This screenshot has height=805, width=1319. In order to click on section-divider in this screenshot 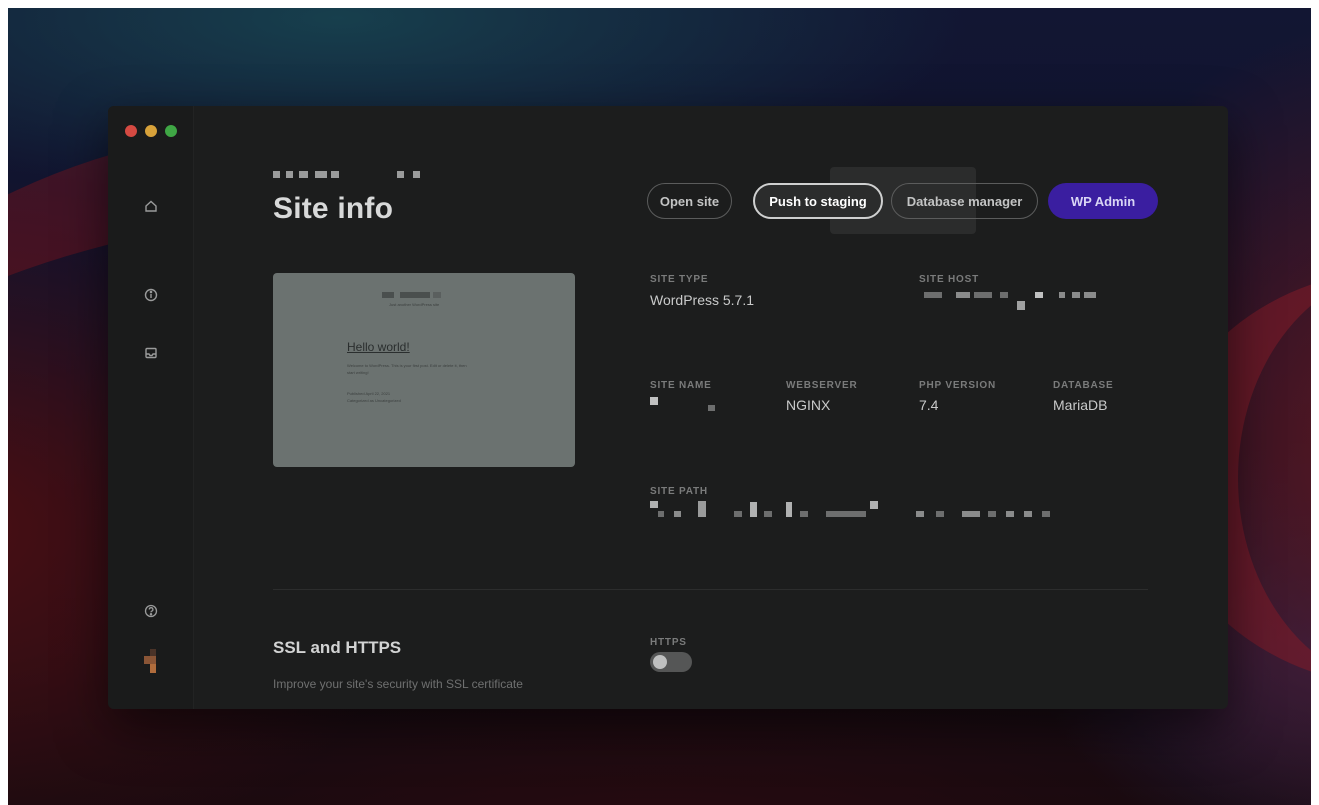, I will do `click(710, 589)`.